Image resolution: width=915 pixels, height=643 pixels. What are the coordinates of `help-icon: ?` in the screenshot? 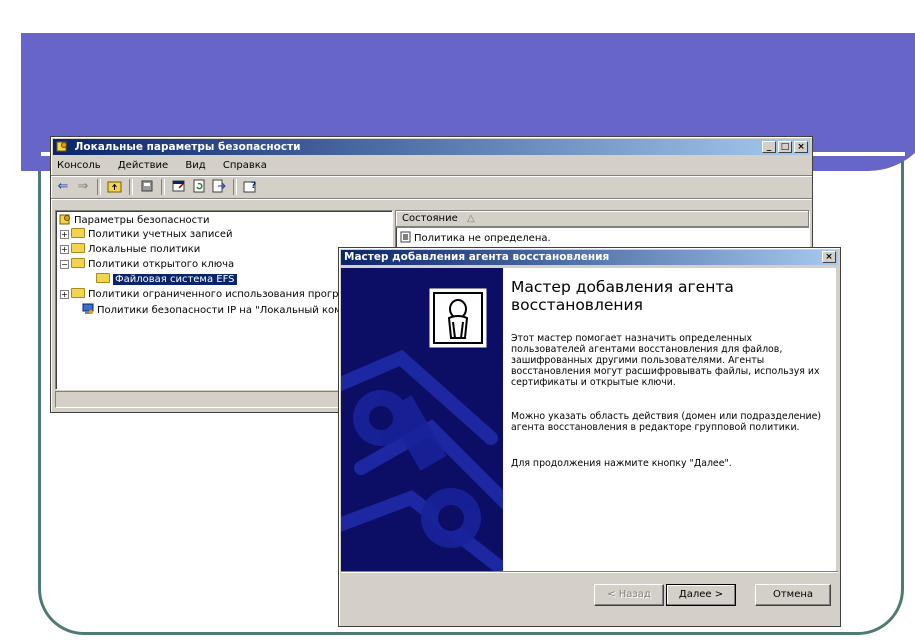 It's located at (251, 187).